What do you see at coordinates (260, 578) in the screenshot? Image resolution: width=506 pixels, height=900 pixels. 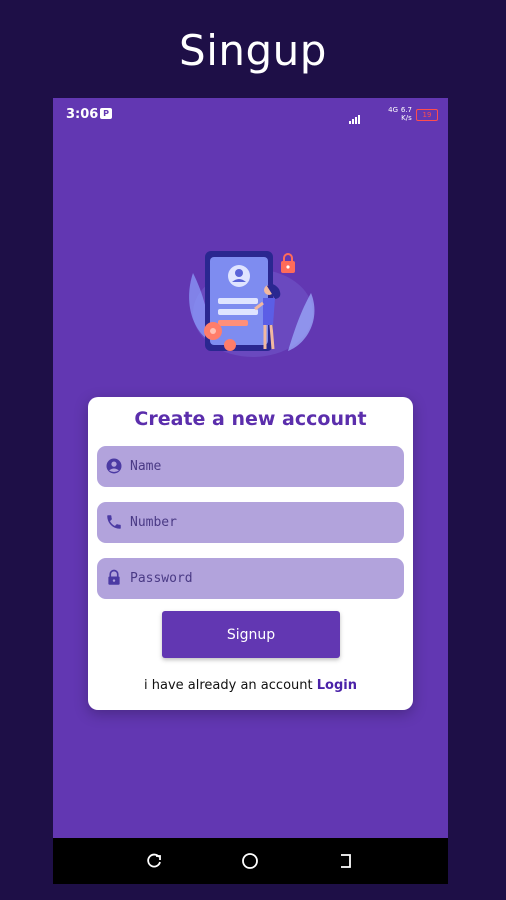 I see `password-input` at bounding box center [260, 578].